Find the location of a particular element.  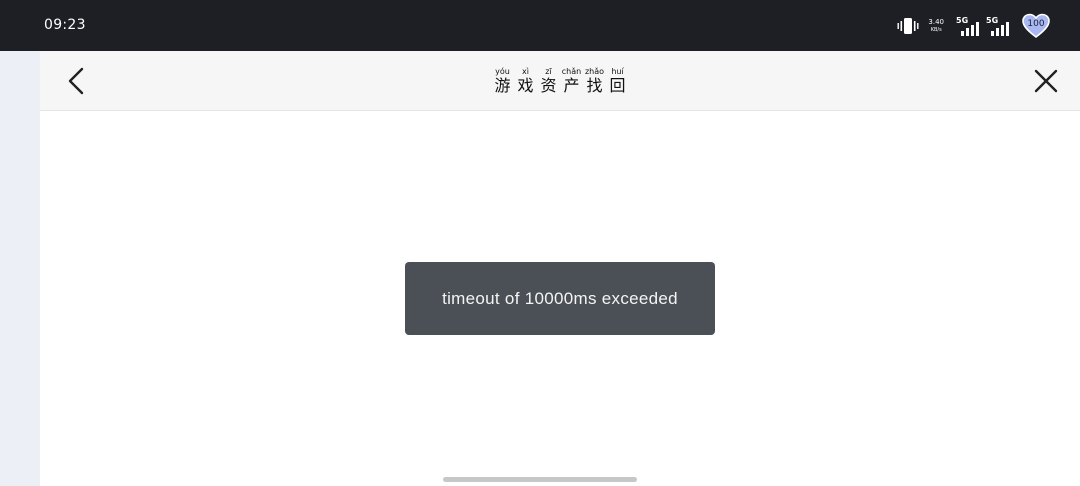

title-char: zī 资 is located at coordinates (548, 81).